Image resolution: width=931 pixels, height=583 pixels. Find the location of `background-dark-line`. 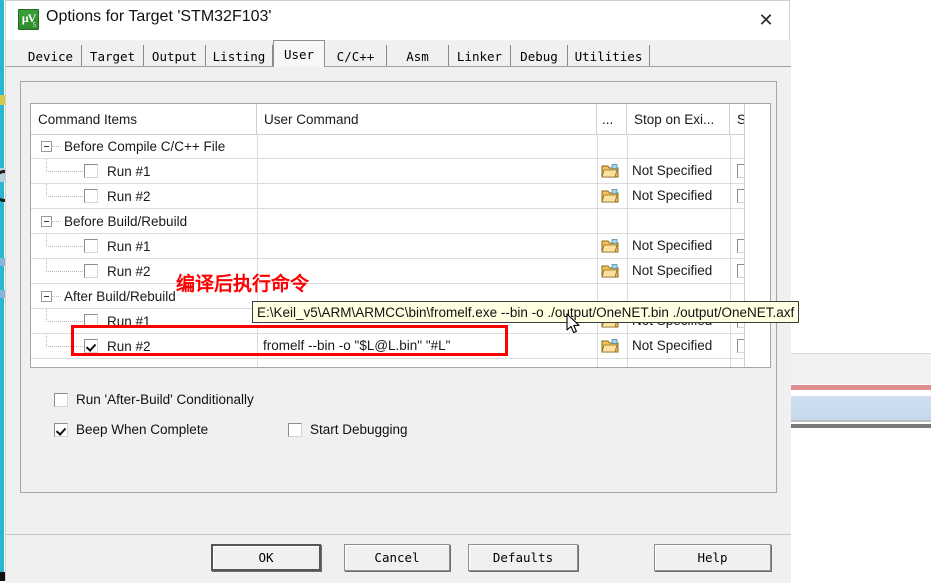

background-dark-line is located at coordinates (860, 426).